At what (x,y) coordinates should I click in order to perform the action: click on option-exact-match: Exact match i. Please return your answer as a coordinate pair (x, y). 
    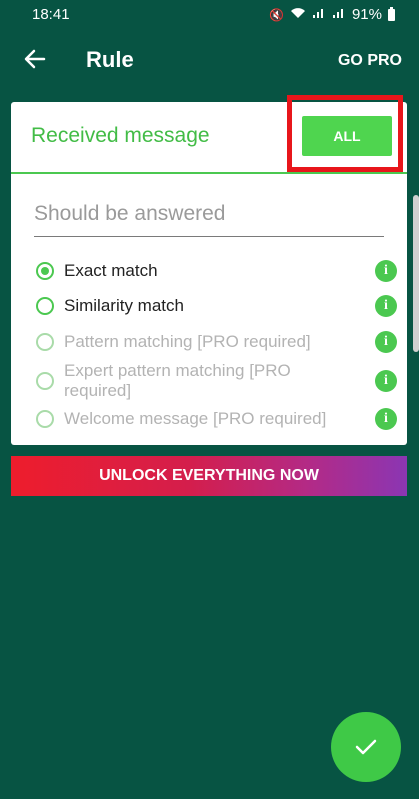
    Looking at the image, I should click on (216, 271).